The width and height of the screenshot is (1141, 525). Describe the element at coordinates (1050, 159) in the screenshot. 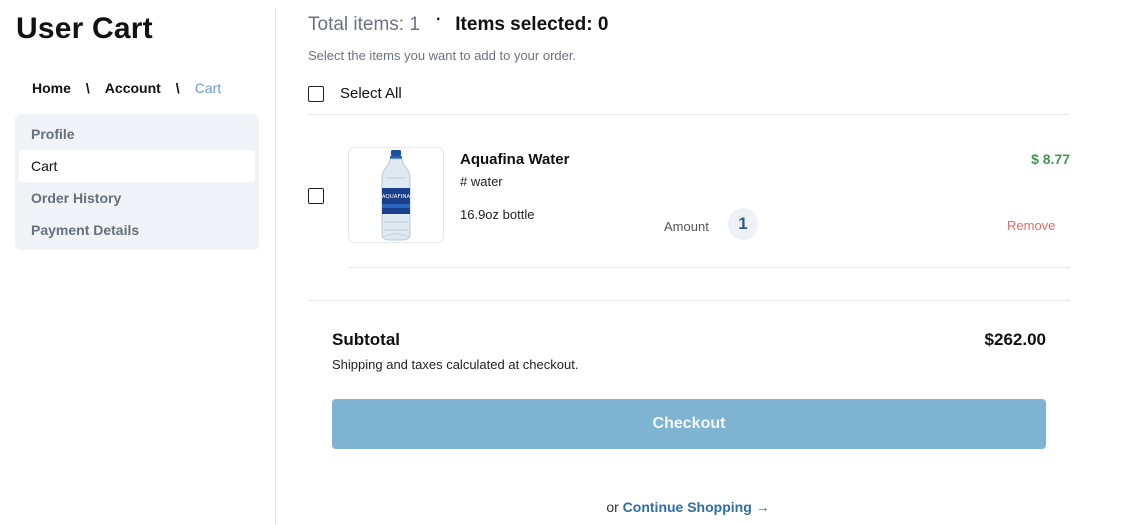

I see `product-price: $ 8.77` at that location.